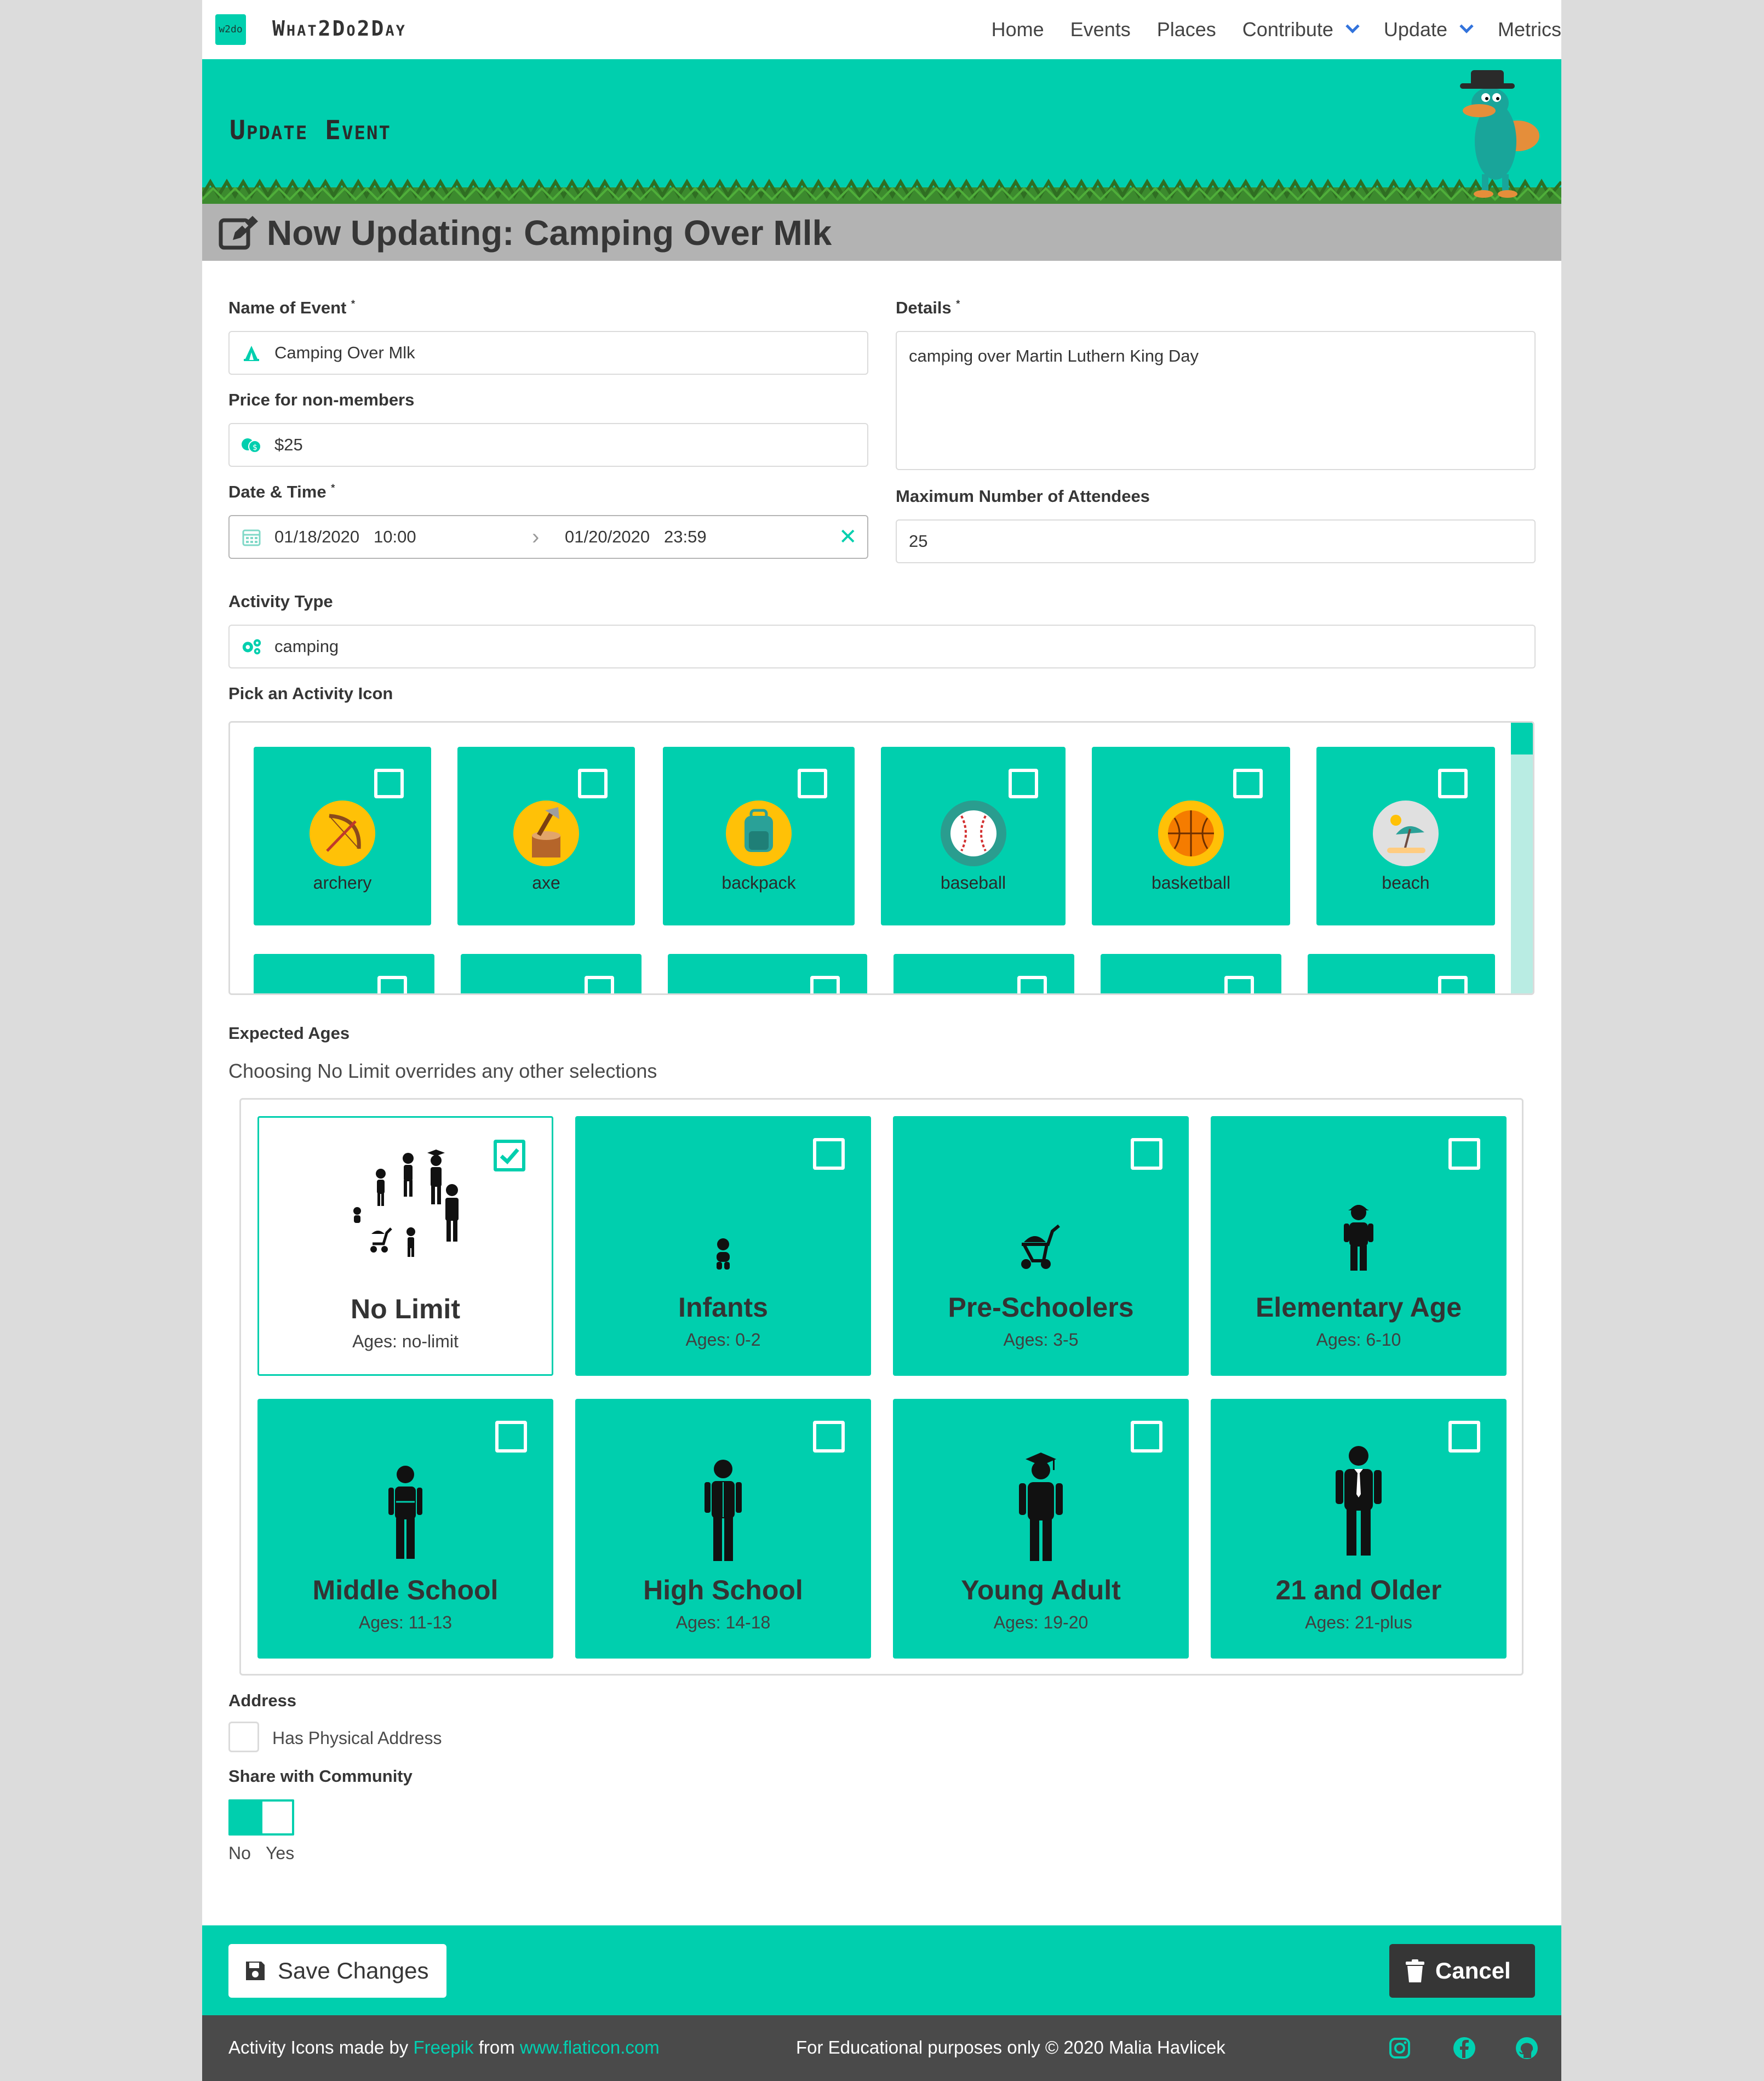  Describe the element at coordinates (882, 646) in the screenshot. I see `activity-type-input: camping` at that location.